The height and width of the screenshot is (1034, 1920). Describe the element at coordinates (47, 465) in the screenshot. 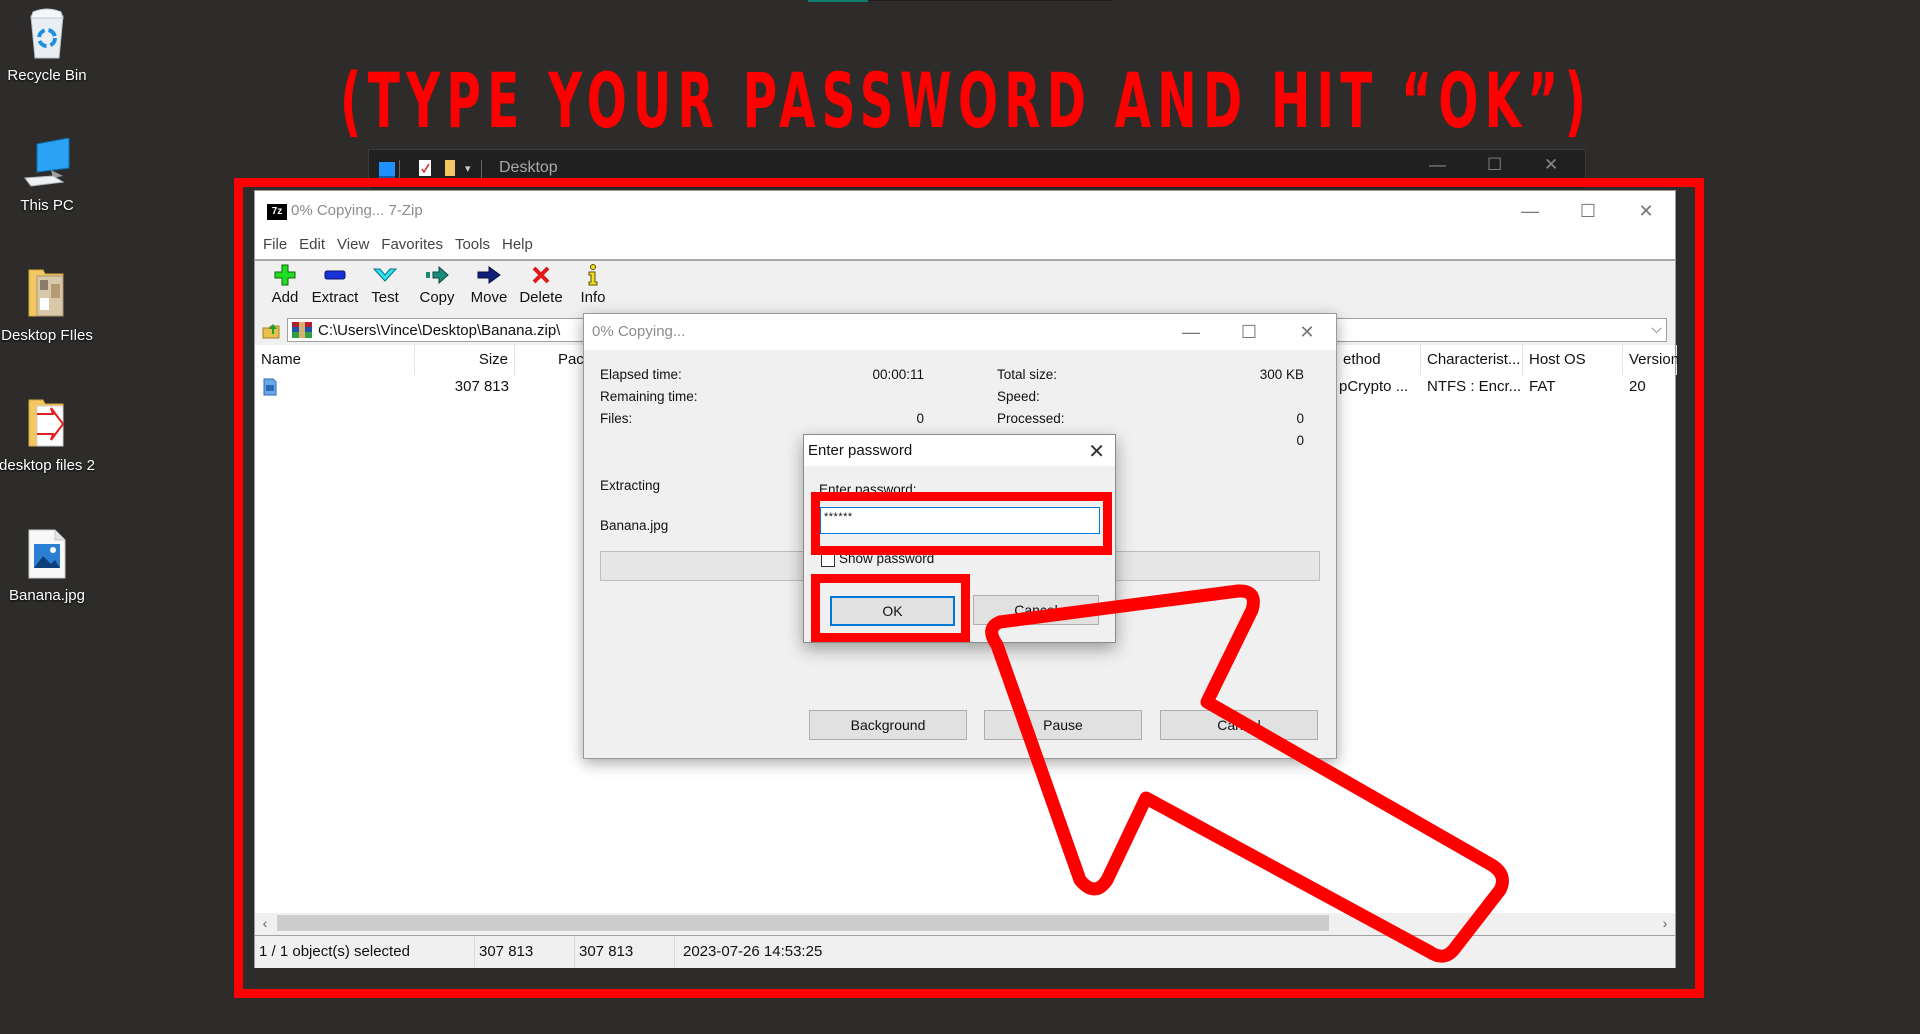

I see `desktop-icon-label: desktop files 2` at that location.